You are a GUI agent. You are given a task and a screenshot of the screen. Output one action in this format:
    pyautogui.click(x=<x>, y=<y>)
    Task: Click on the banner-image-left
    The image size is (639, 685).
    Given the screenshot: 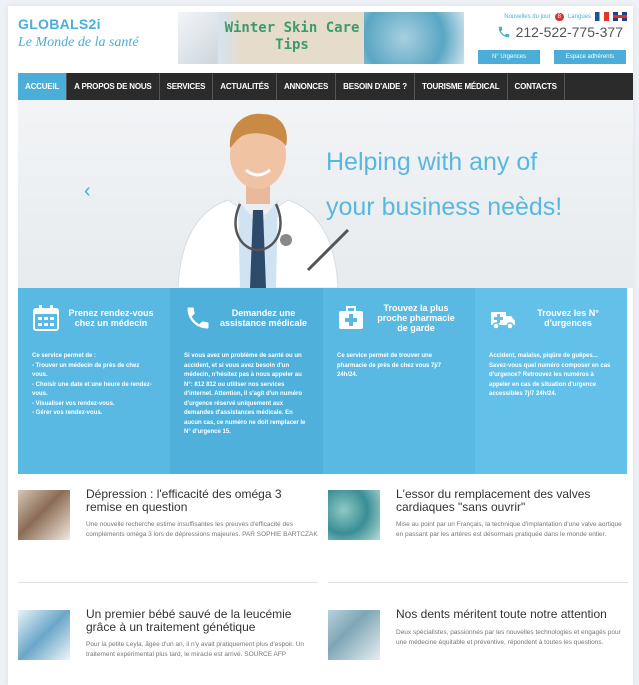 What is the action you would take?
    pyautogui.click(x=198, y=38)
    